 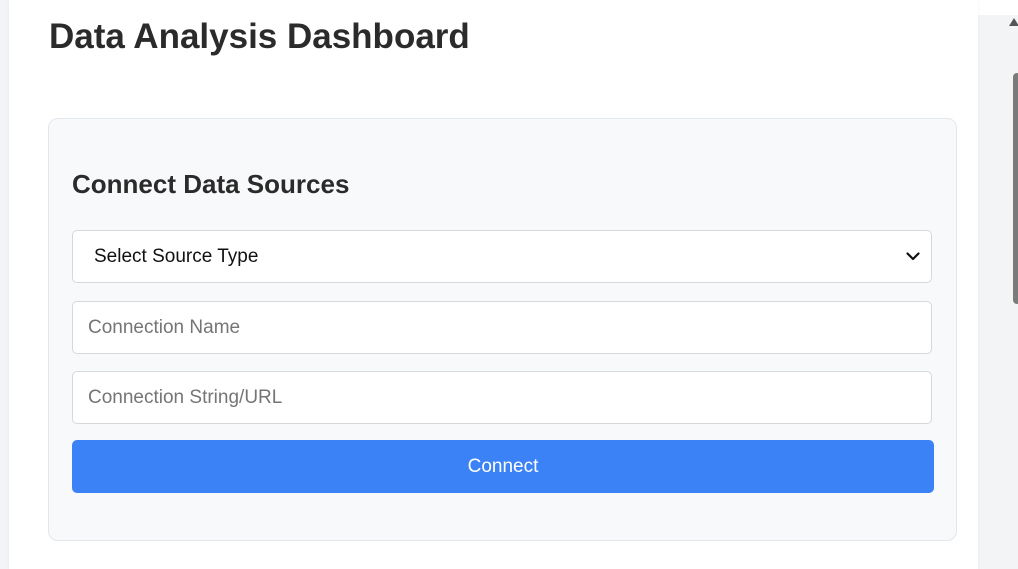 What do you see at coordinates (503, 466) in the screenshot?
I see `connect-button: Connect` at bounding box center [503, 466].